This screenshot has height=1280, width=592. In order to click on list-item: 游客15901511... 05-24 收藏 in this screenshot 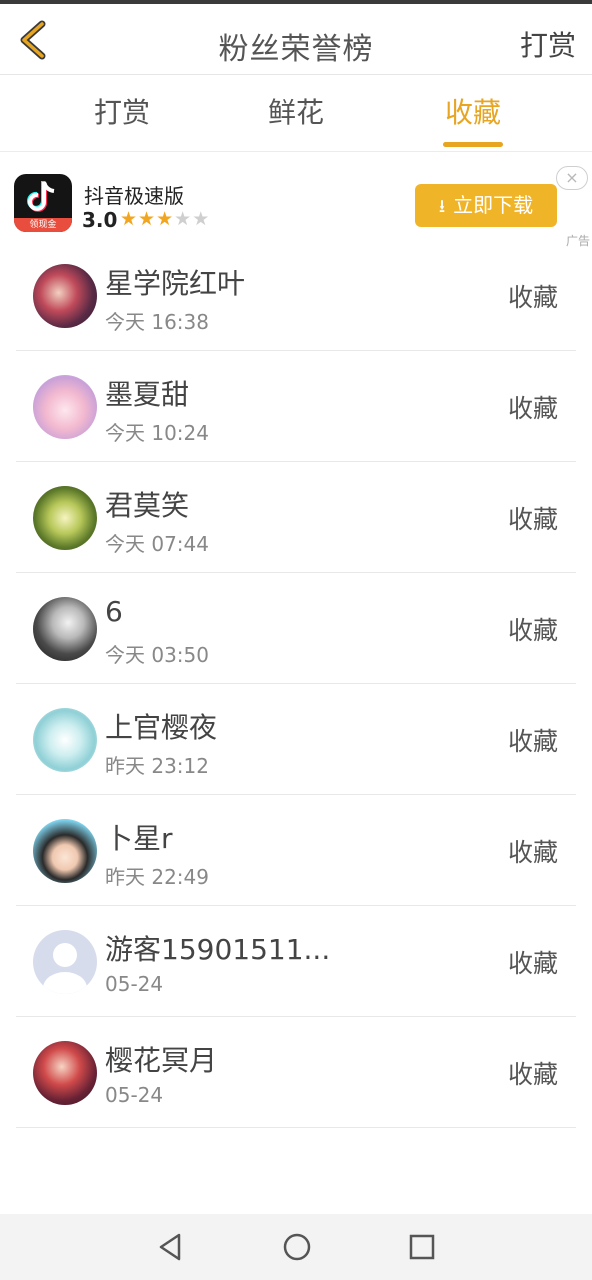, I will do `click(296, 961)`.